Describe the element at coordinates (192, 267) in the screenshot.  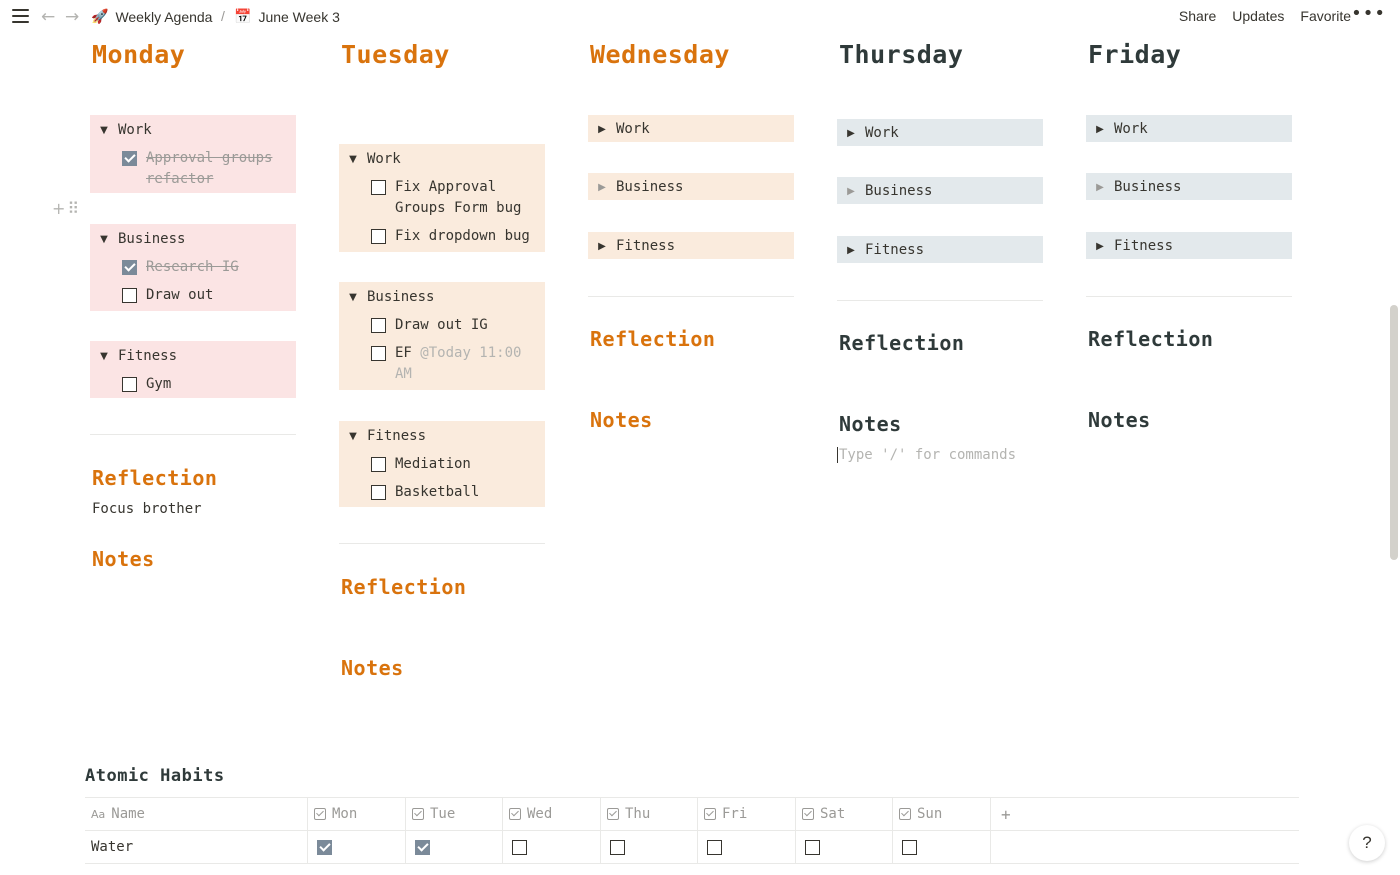
I see `todo-text: Research IG` at that location.